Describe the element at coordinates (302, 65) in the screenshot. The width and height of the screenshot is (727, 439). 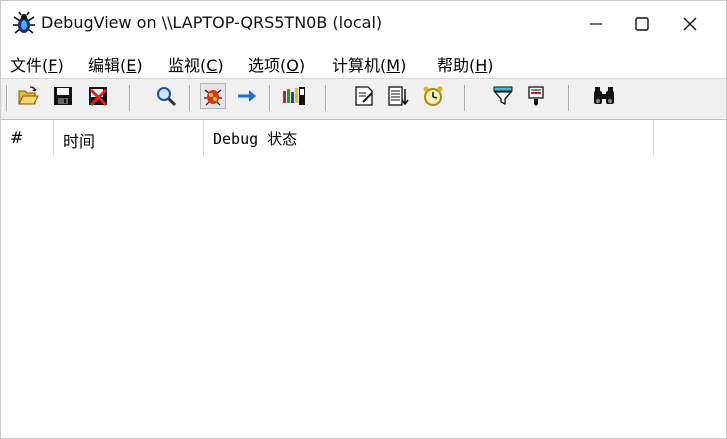
I see `menu-options-tail: )` at that location.